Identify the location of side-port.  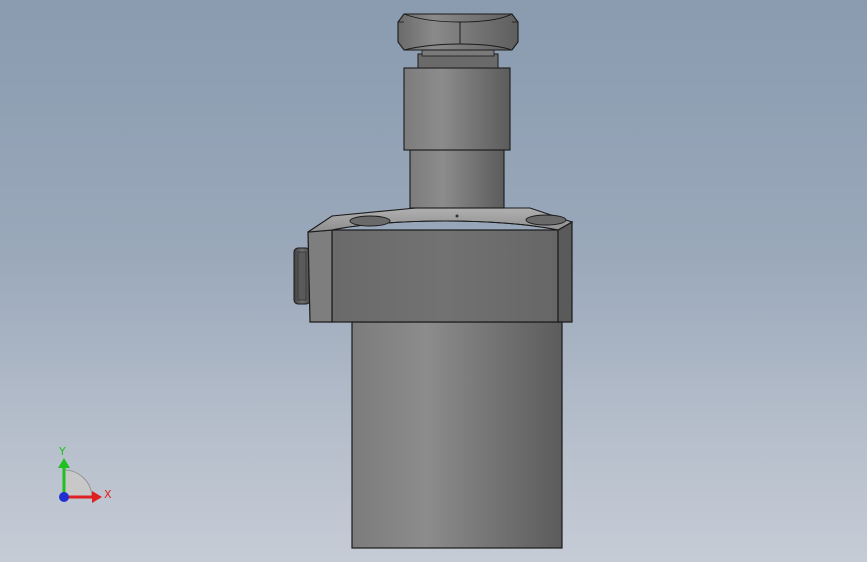
(302, 276).